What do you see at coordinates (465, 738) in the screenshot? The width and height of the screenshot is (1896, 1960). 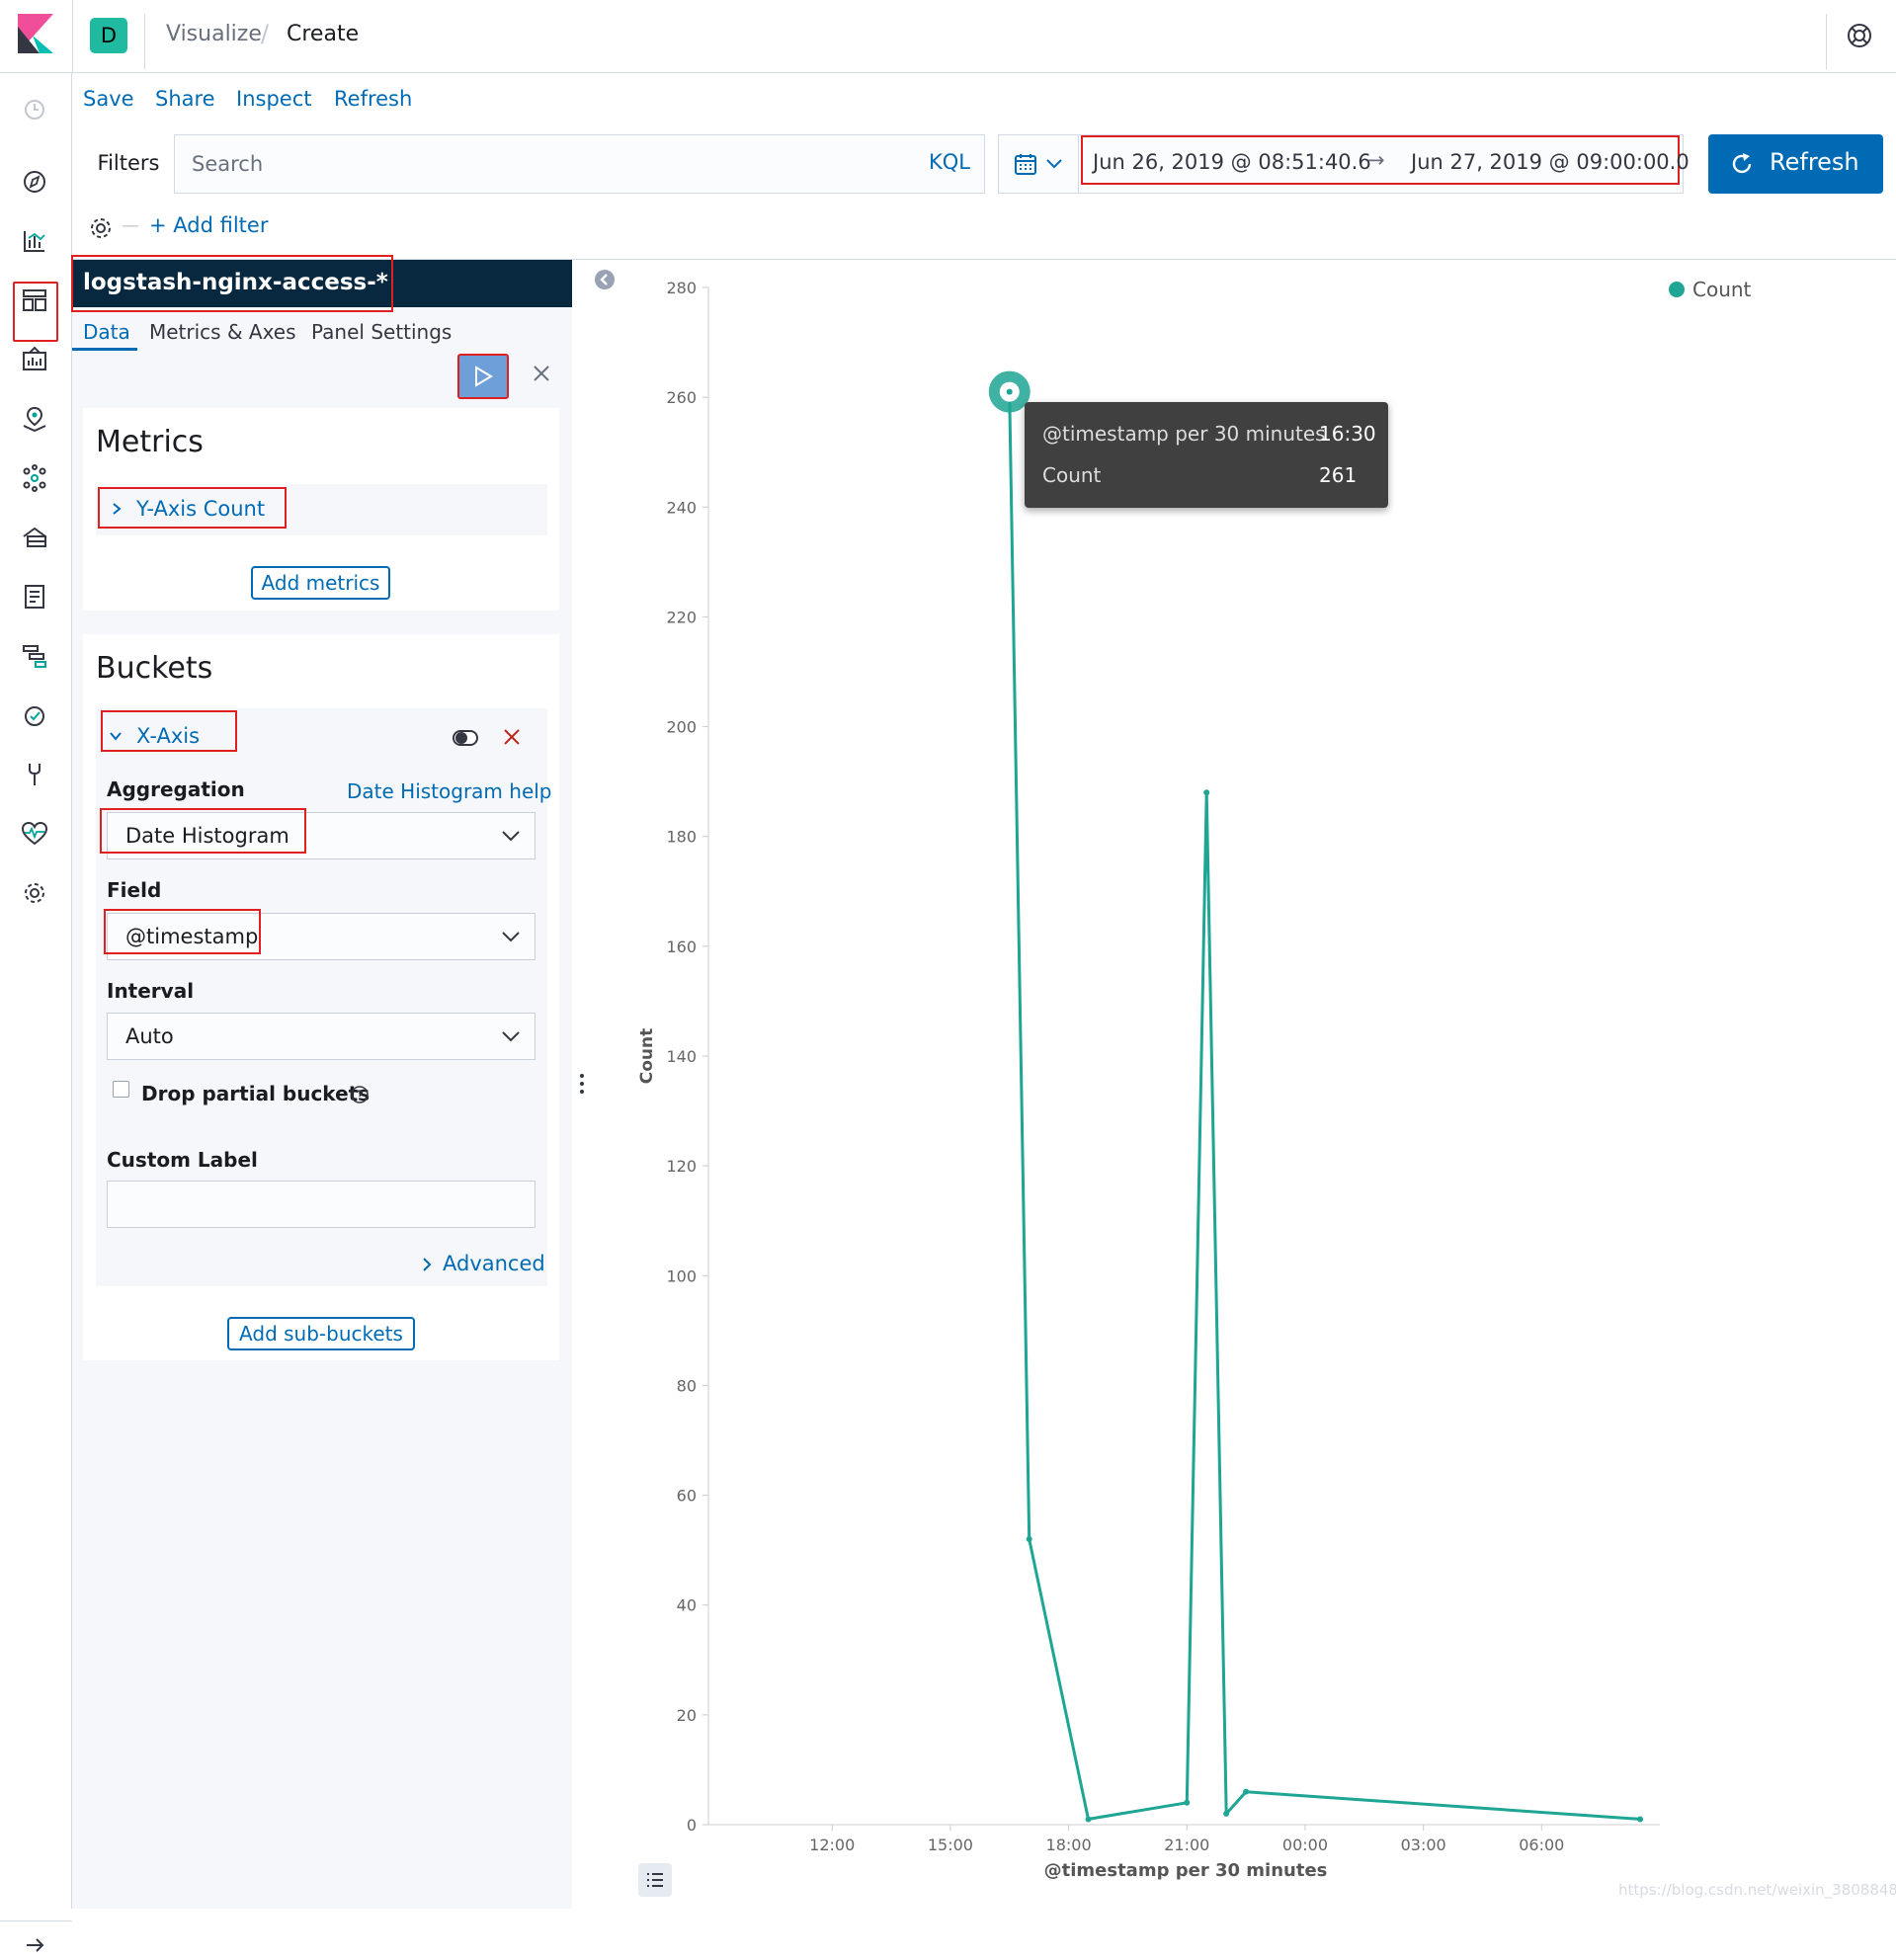 I see `toggle-icon` at bounding box center [465, 738].